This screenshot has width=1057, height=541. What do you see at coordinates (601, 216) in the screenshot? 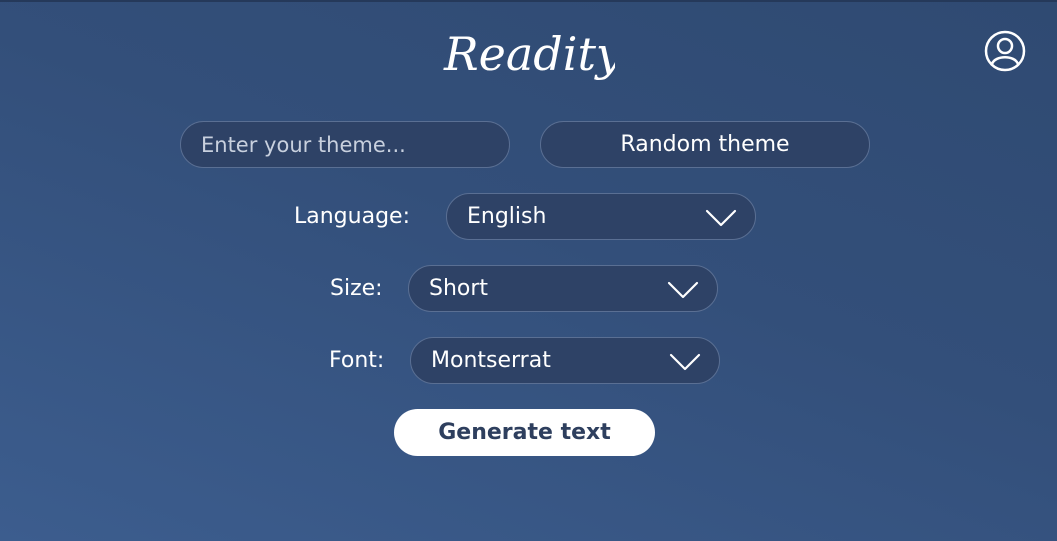
I see `language-select: English` at bounding box center [601, 216].